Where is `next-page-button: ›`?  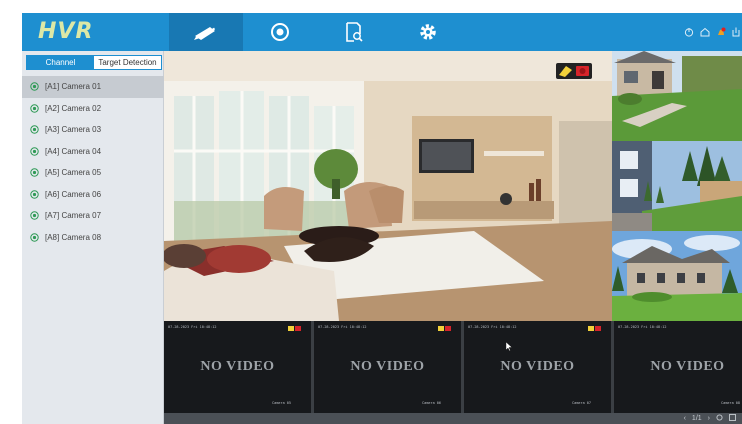 next-page-button: › is located at coordinates (709, 418).